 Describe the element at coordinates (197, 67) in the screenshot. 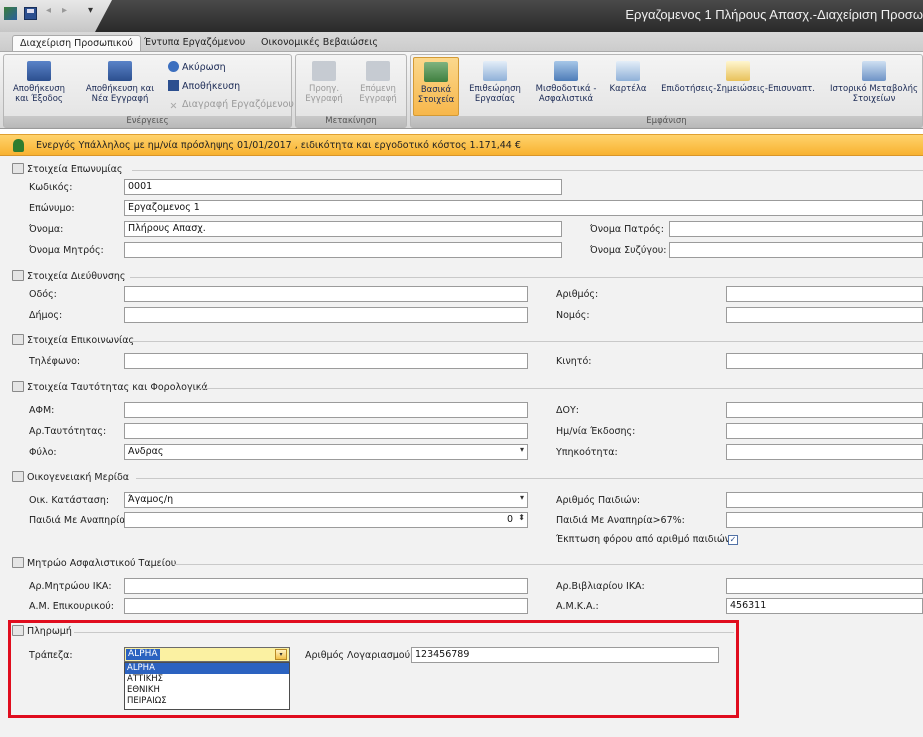

I see `cancel-button: Ακύρωση` at that location.